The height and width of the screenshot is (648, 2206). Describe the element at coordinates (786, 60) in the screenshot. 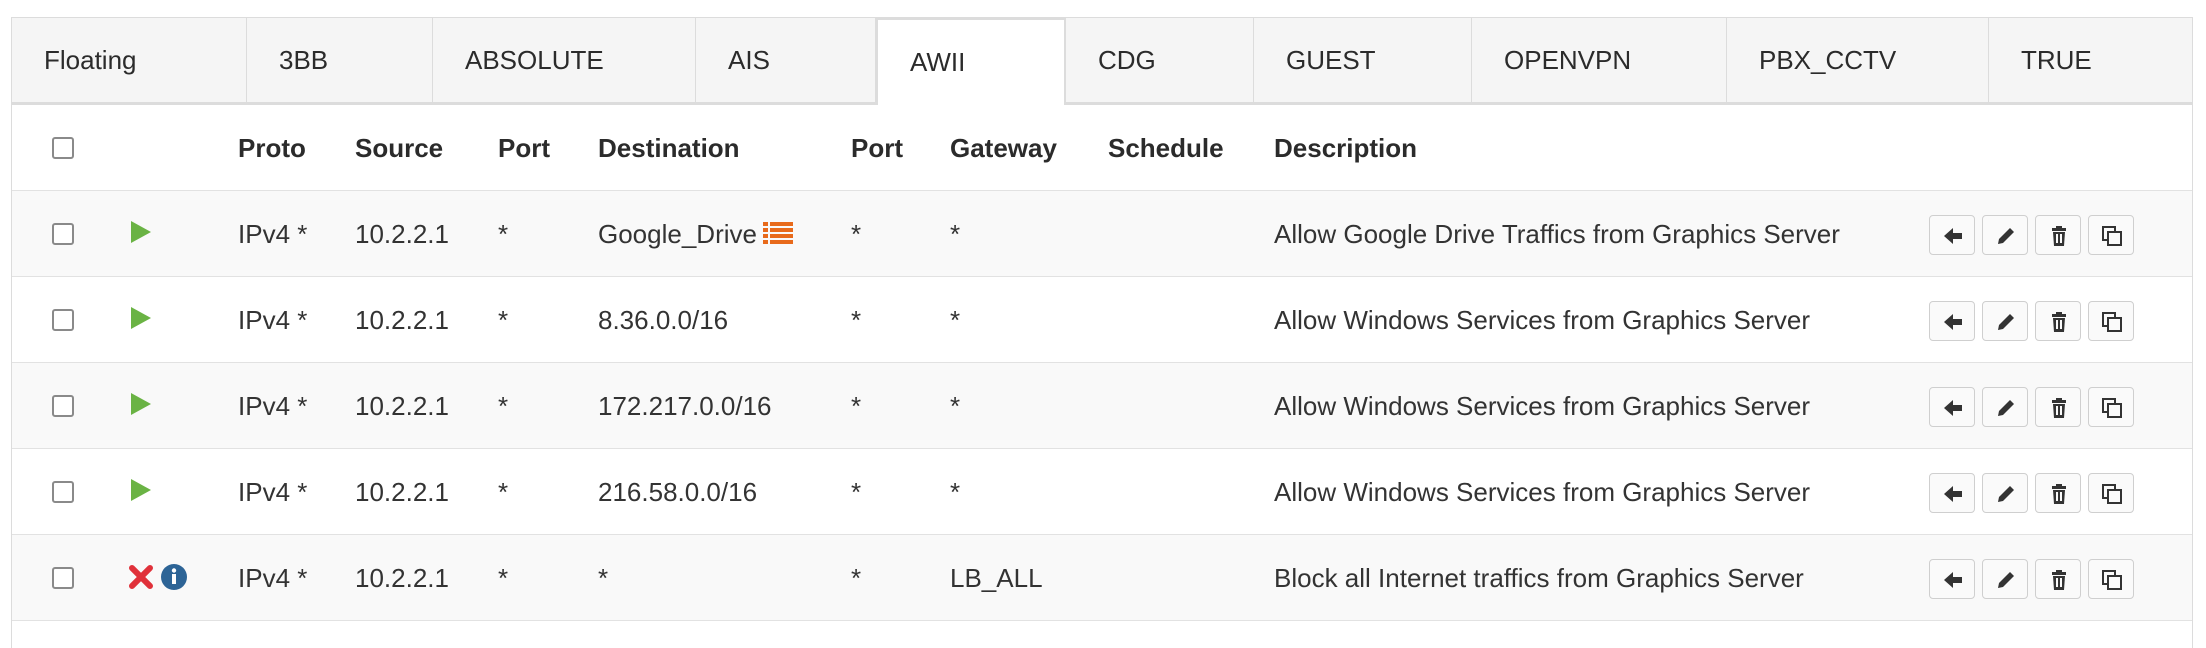

I see `tab-ais: AIS` at that location.